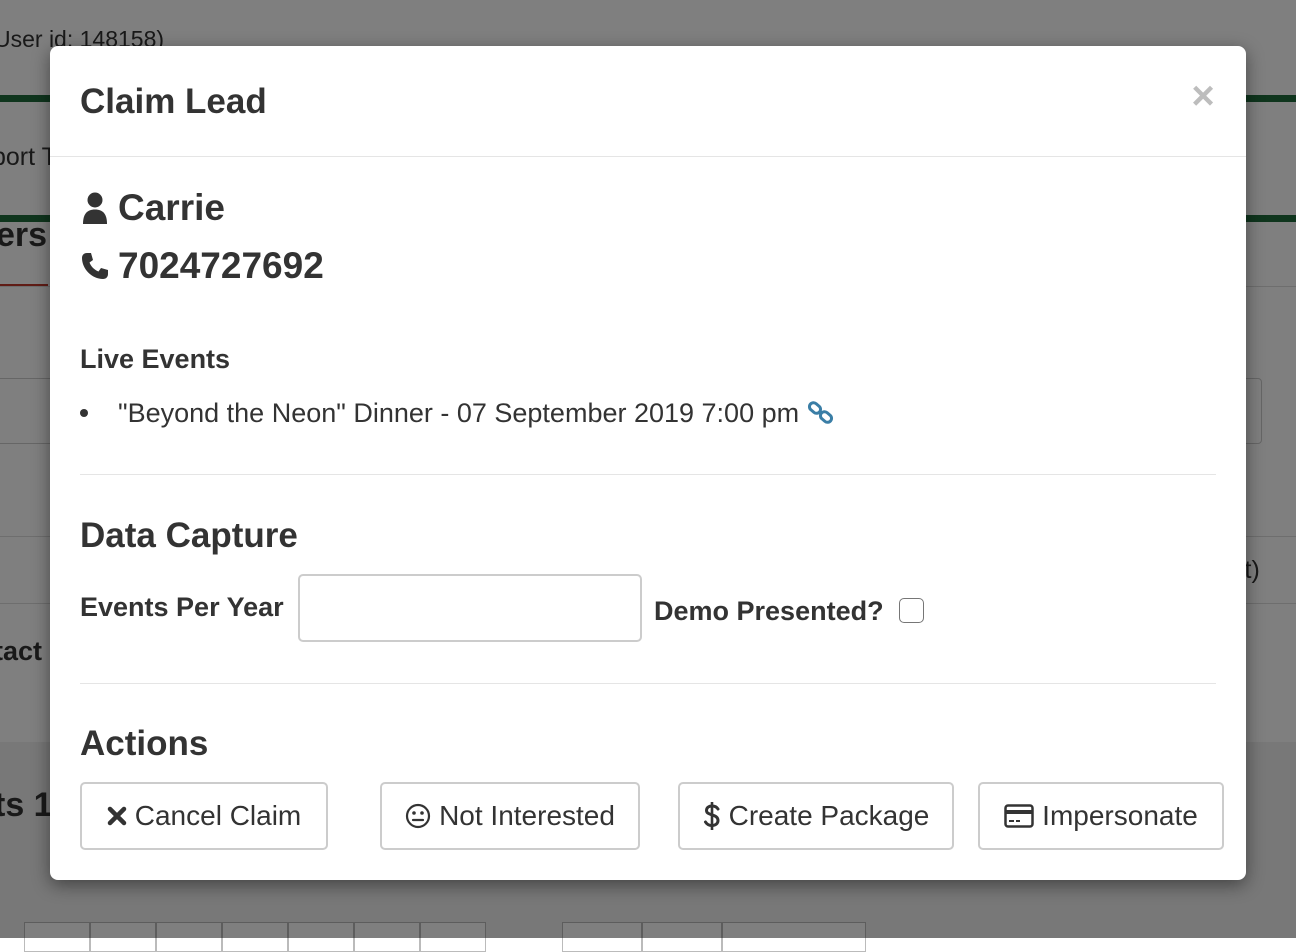  Describe the element at coordinates (117, 816) in the screenshot. I see `times-icon` at that location.